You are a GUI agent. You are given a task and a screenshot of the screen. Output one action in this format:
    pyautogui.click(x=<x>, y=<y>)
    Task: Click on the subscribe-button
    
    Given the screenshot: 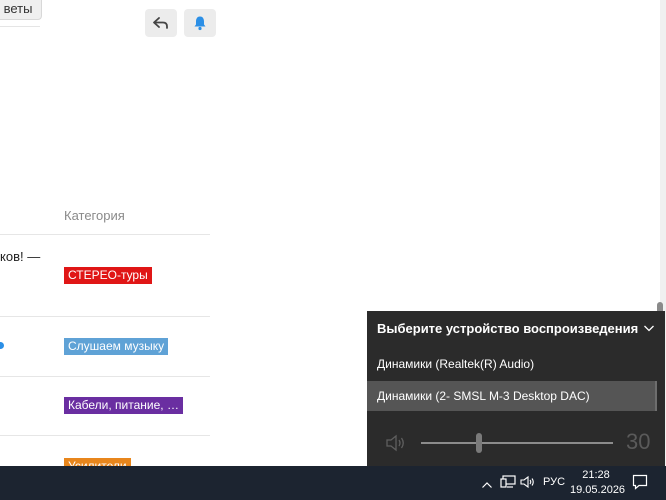 What is the action you would take?
    pyautogui.click(x=200, y=23)
    